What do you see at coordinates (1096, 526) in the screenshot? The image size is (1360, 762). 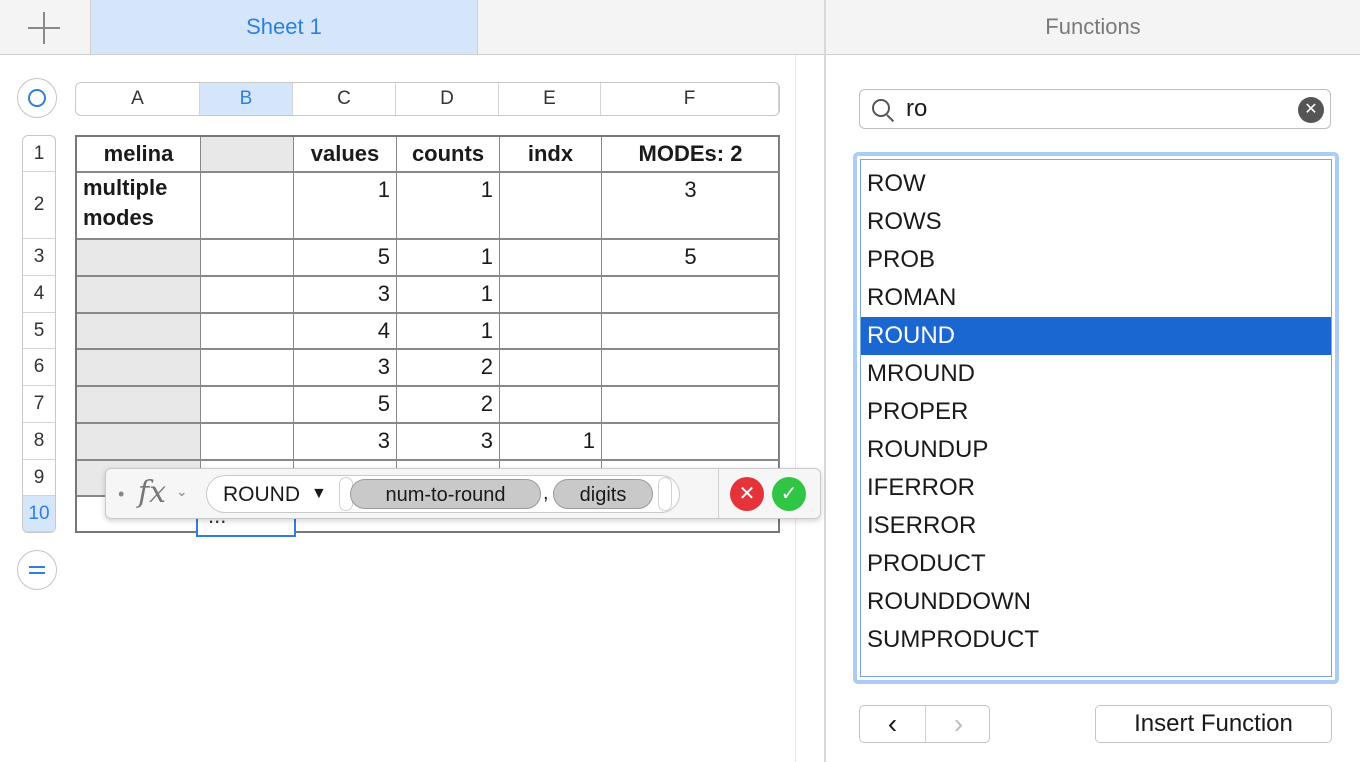 I see `function-list-item: ISERROR` at bounding box center [1096, 526].